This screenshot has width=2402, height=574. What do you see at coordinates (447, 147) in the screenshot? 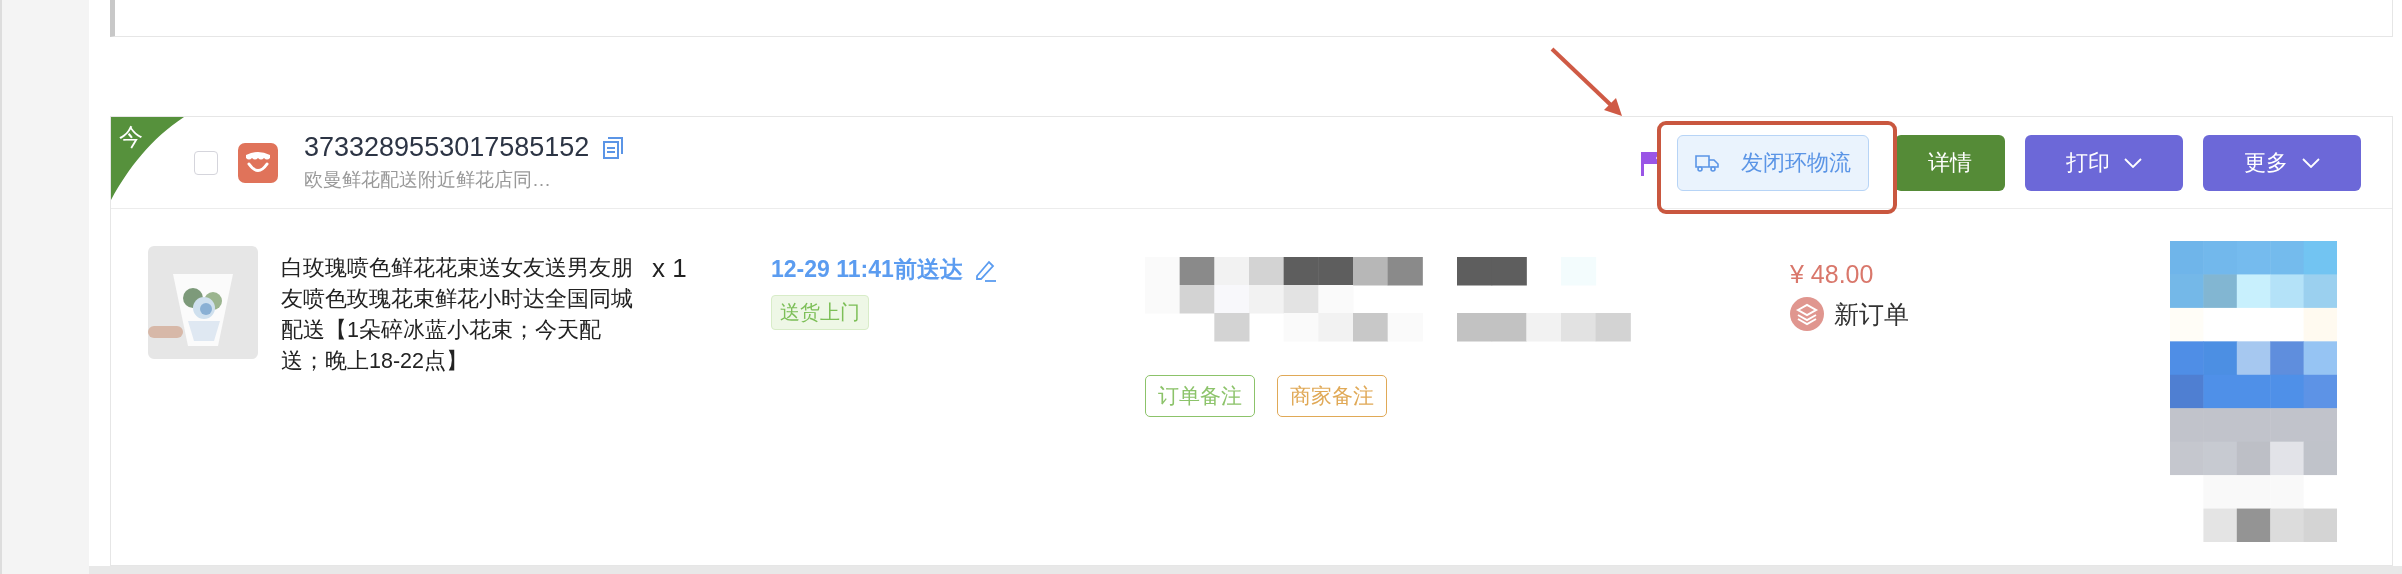
I see `order-number: 3733289553017585152` at bounding box center [447, 147].